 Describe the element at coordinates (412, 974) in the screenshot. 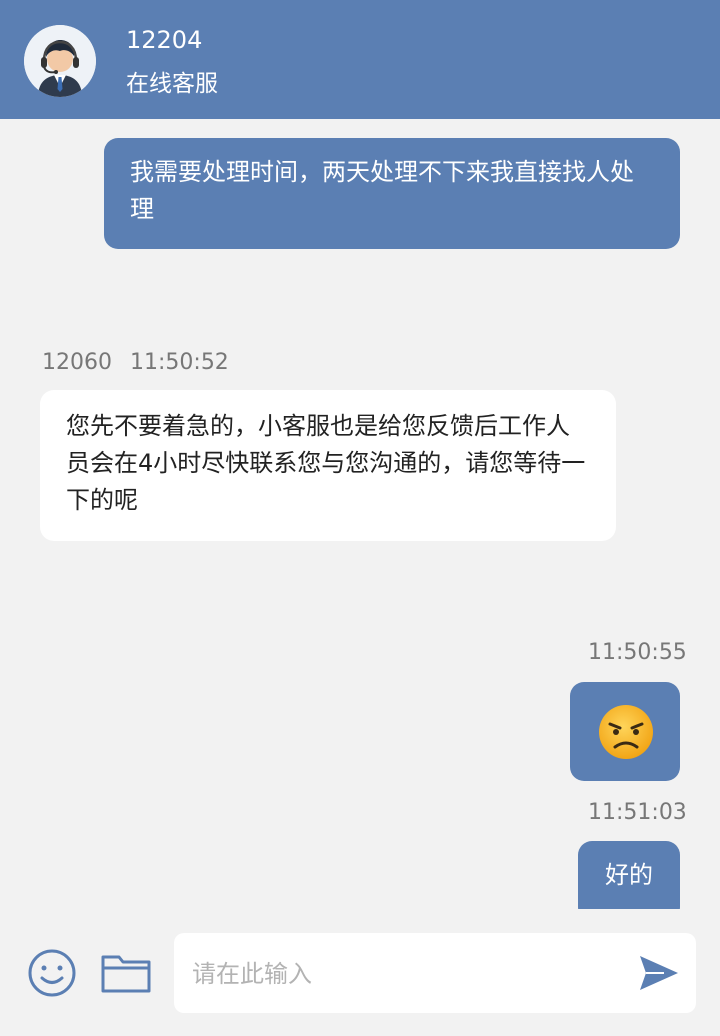

I see `message-input` at that location.